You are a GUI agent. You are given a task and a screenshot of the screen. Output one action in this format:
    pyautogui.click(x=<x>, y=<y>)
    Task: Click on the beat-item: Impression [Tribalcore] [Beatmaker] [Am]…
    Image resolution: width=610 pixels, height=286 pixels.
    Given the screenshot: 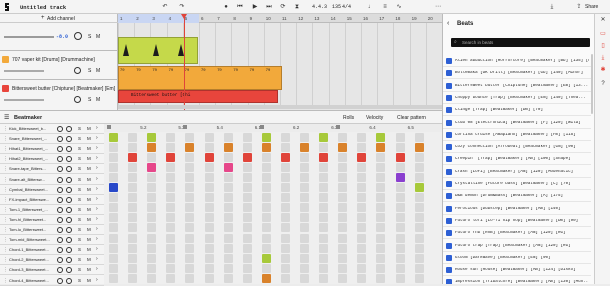 What is the action you would take?
    pyautogui.click(x=517, y=280)
    